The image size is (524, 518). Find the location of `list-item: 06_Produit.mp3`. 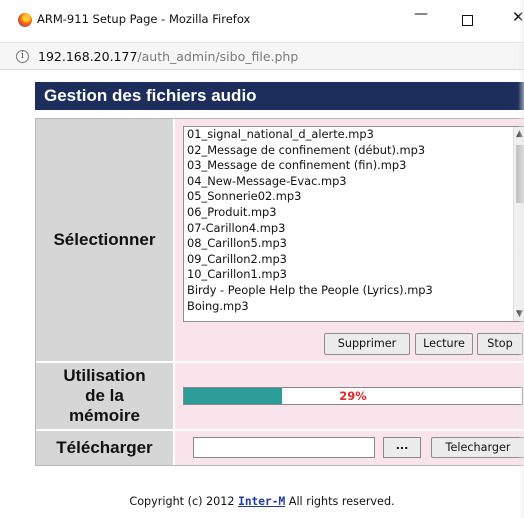

list-item: 06_Produit.mp3 is located at coordinates (354, 213).